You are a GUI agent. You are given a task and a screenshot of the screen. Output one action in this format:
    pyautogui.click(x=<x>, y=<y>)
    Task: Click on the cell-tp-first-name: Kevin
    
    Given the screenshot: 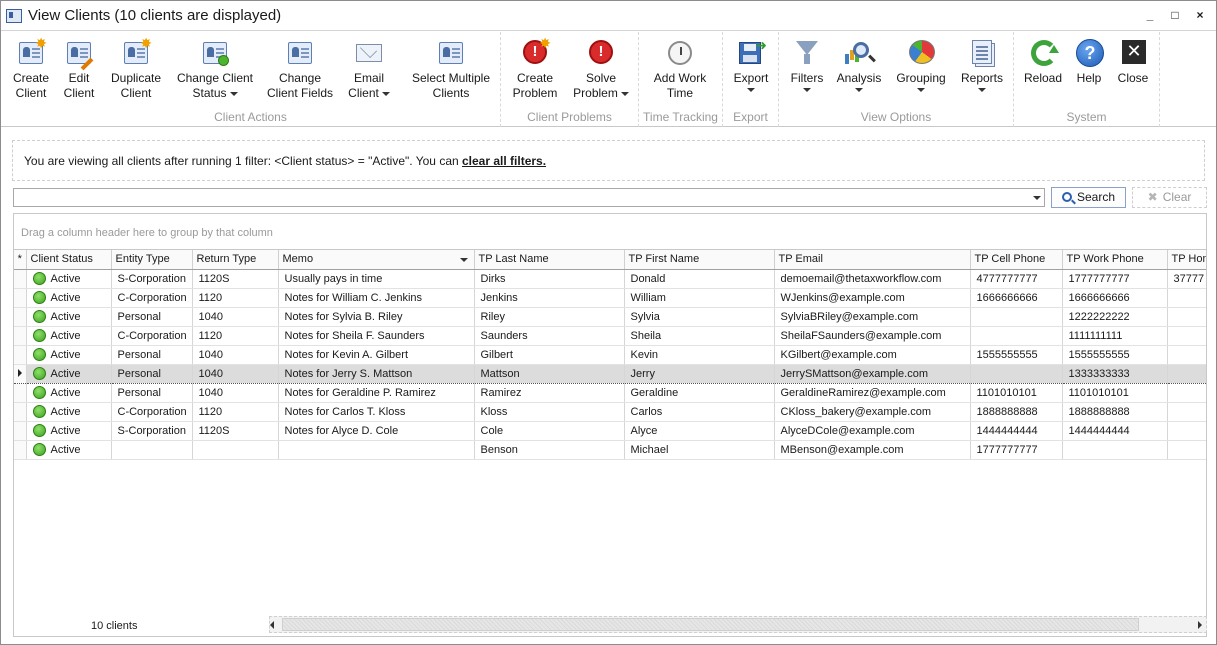 What is the action you would take?
    pyautogui.click(x=699, y=355)
    